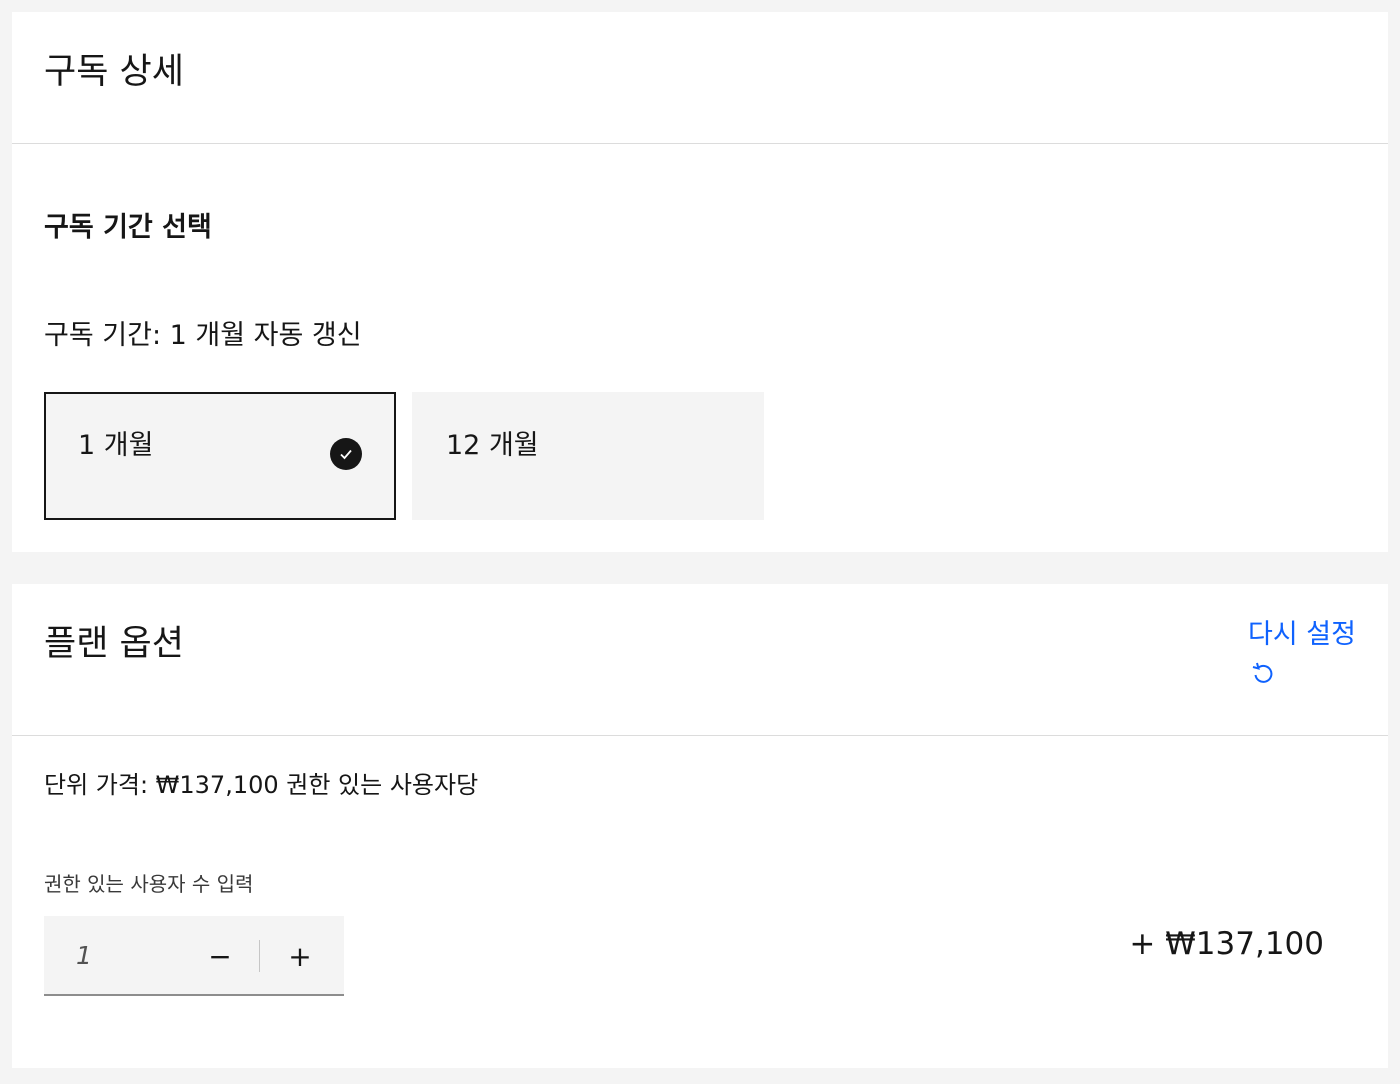 The width and height of the screenshot is (1400, 1084). I want to click on line-total-price: + ₩137,100, so click(1226, 944).